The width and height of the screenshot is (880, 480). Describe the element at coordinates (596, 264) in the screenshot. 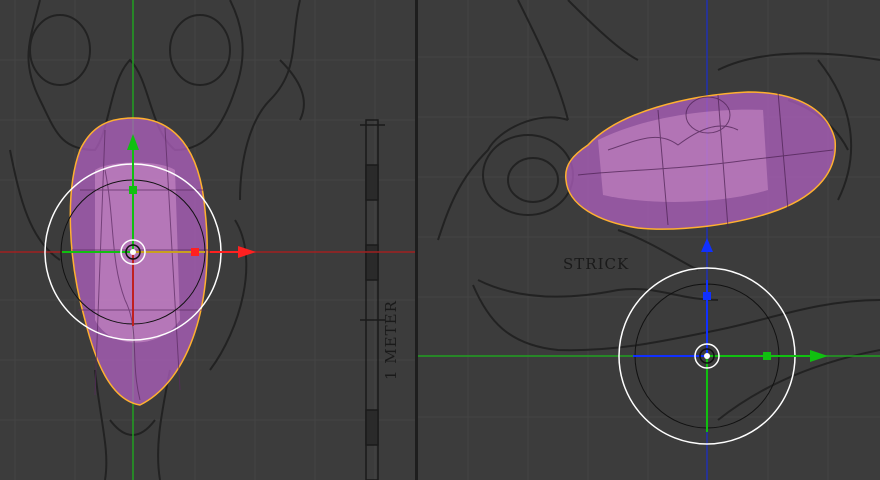

I see `reference-caption: STRICK` at that location.